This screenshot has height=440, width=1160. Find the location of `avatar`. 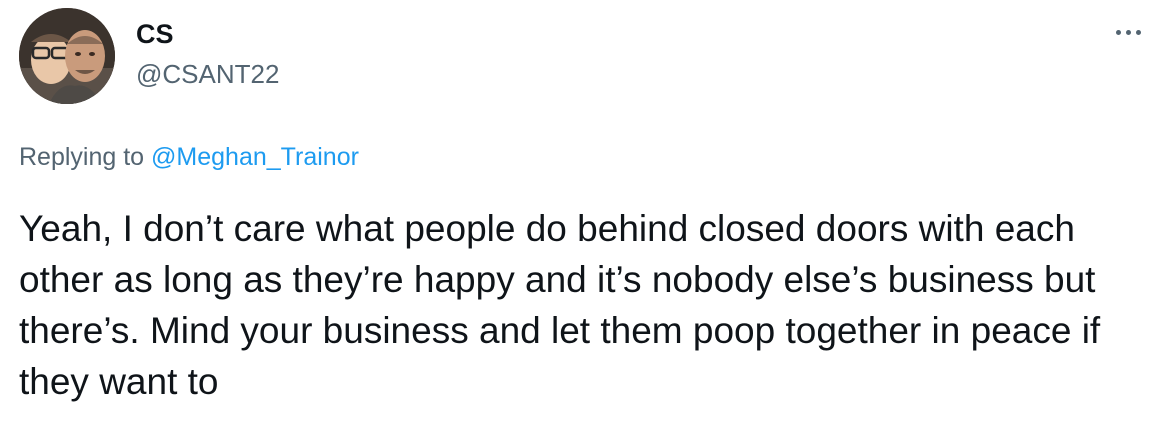

avatar is located at coordinates (67, 56).